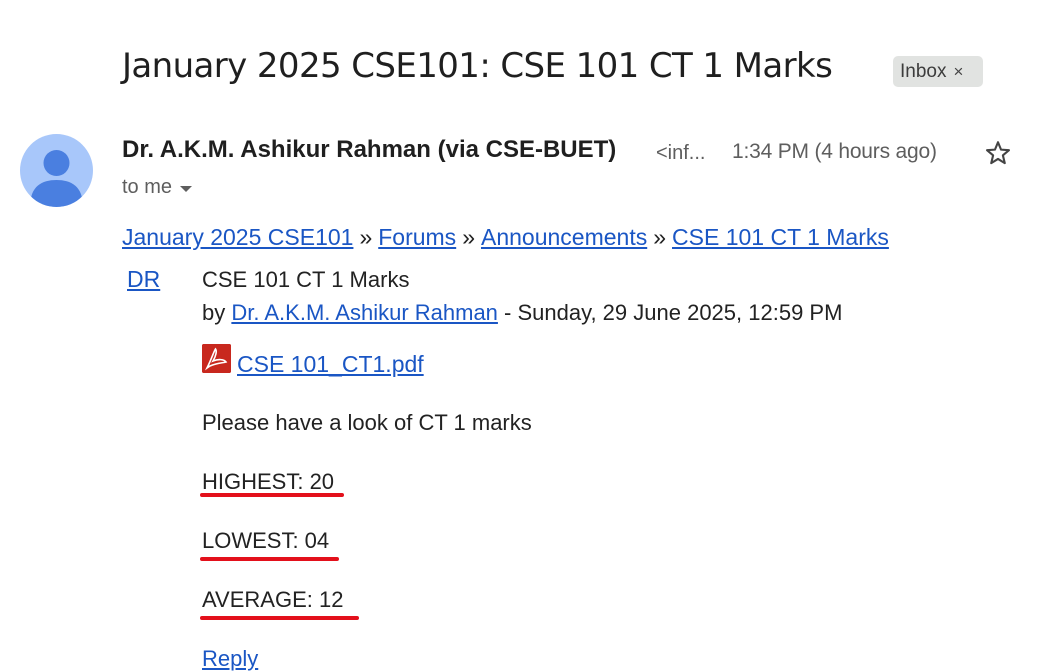 The width and height of the screenshot is (1040, 672). What do you see at coordinates (780, 237) in the screenshot?
I see `breadcrumb-post-link: CSE 101 CT 1 Marks` at bounding box center [780, 237].